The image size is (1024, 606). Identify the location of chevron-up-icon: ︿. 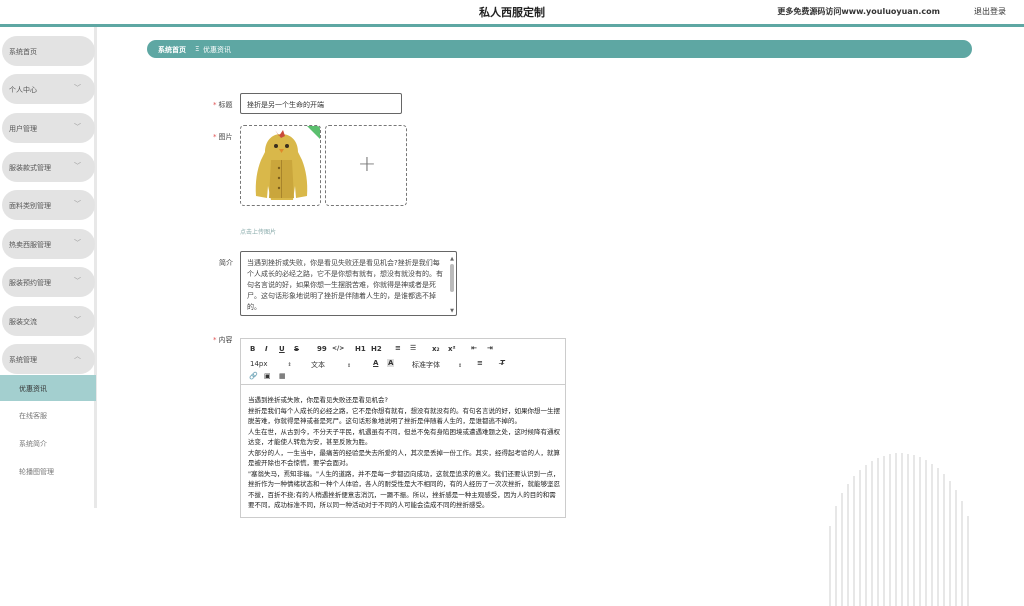
(77, 356).